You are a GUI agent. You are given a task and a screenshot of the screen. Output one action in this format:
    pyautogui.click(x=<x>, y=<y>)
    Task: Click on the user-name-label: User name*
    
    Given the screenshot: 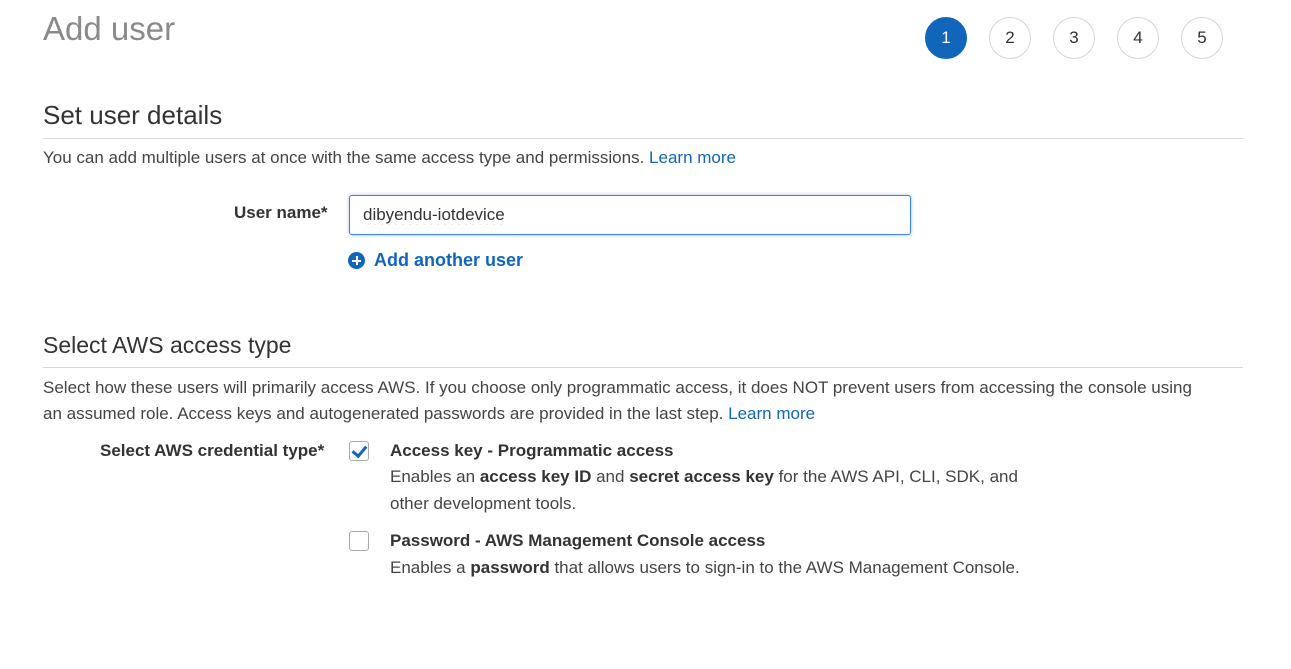 What is the action you would take?
    pyautogui.click(x=281, y=212)
    